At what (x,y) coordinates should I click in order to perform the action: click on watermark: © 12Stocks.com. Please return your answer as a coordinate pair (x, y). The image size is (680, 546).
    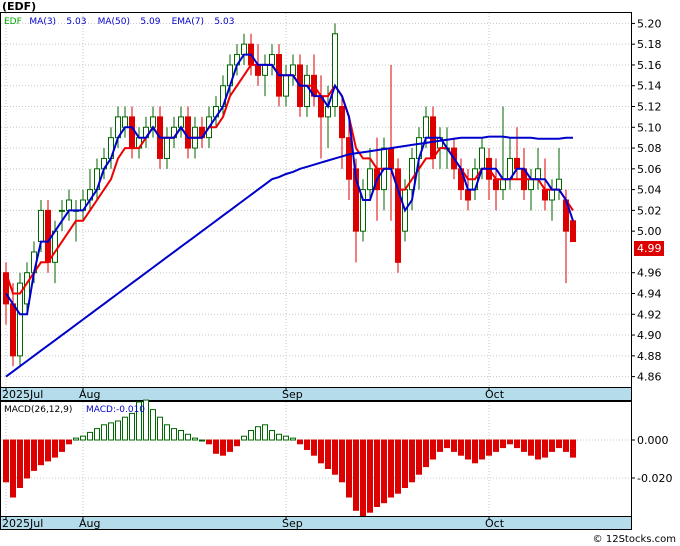
    Looking at the image, I should click on (634, 539).